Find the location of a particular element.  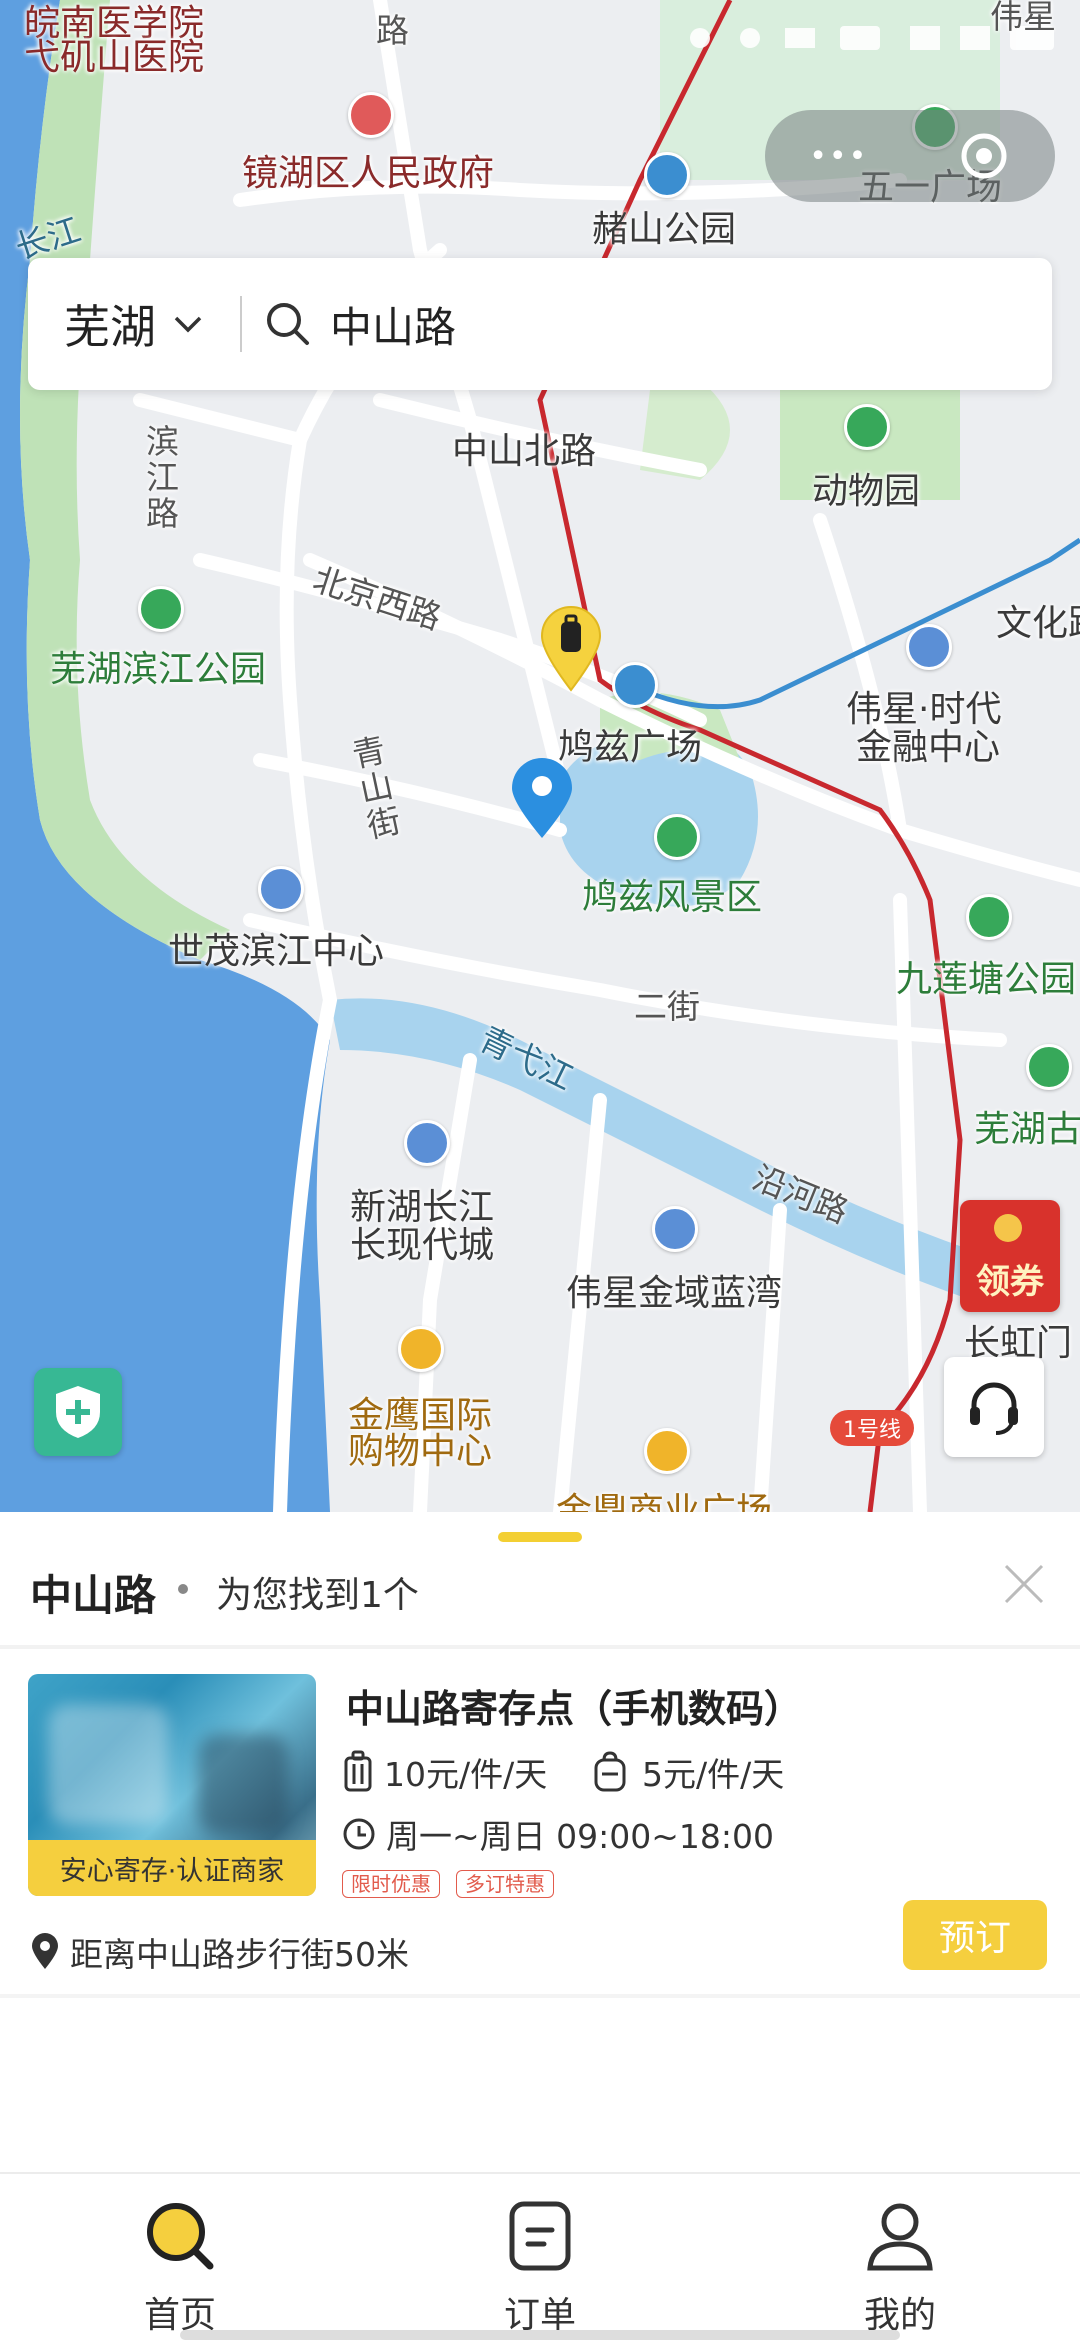

coupon-button: 领券 is located at coordinates (1010, 1257).